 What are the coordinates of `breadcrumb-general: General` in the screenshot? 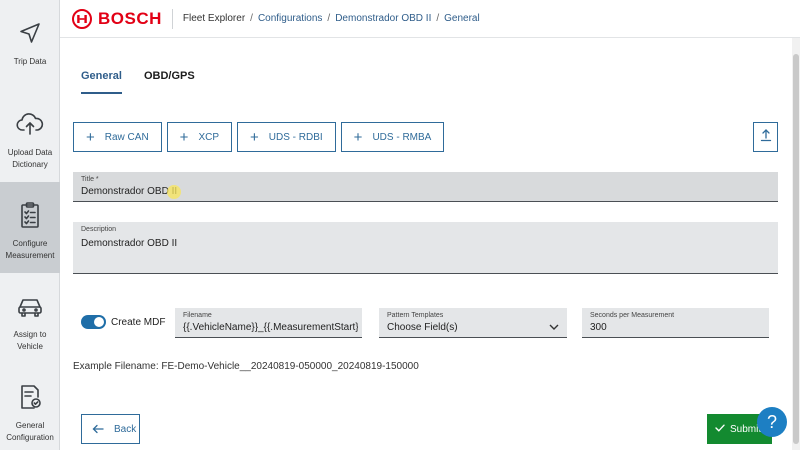 It's located at (462, 18).